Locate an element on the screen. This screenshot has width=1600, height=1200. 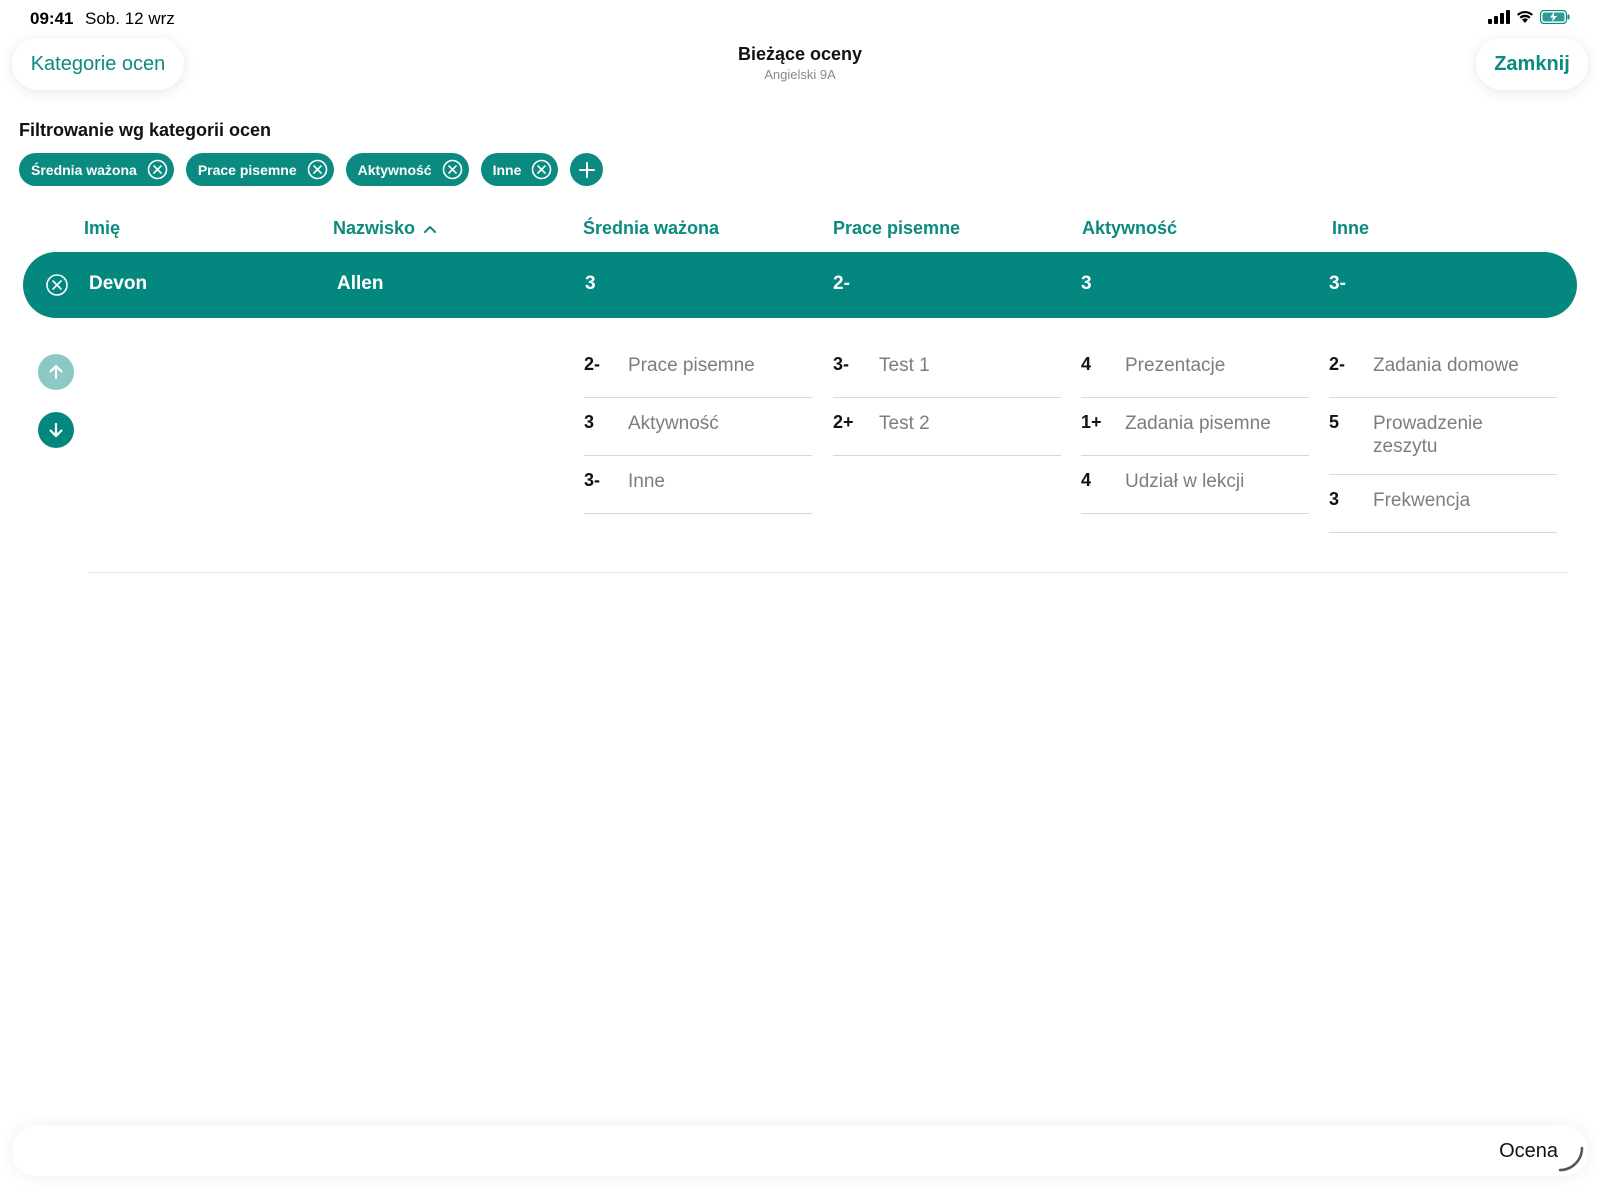
signal-icon is located at coordinates (1499, 17).